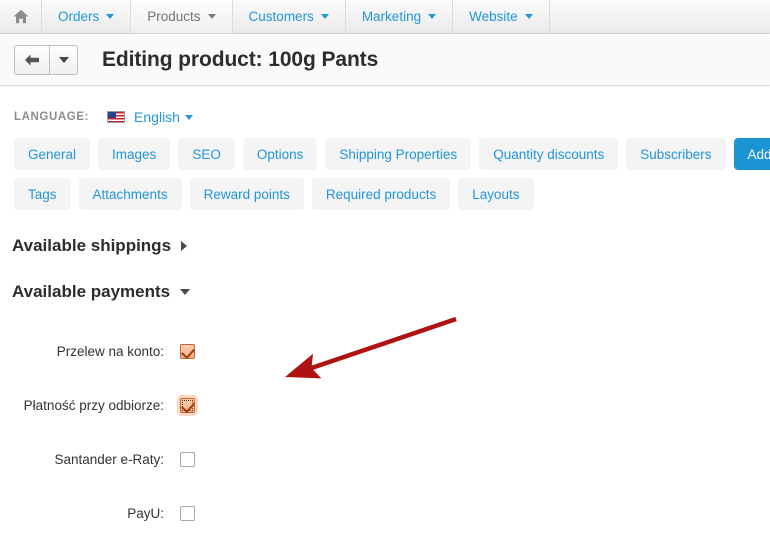  I want to click on home-button, so click(21, 16).